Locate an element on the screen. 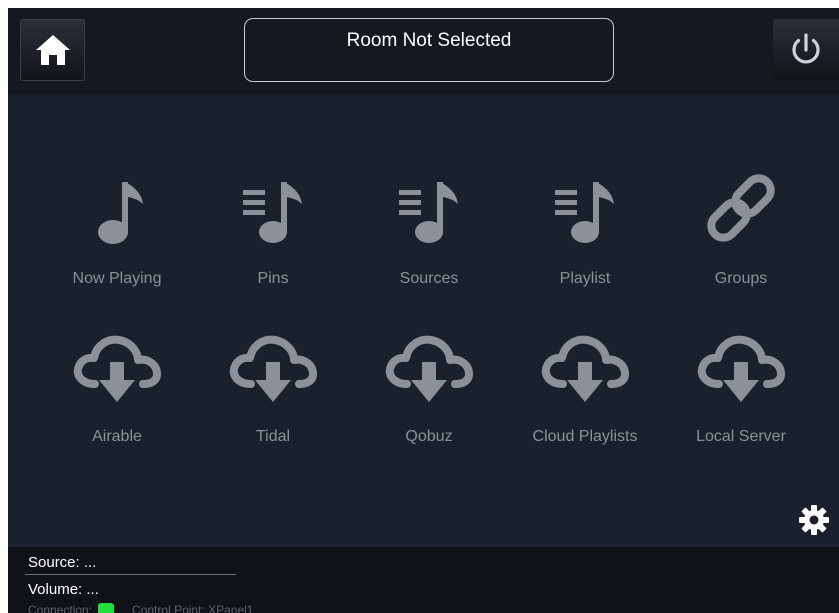 The width and height of the screenshot is (839, 613). tile-label: Tidal is located at coordinates (273, 436).